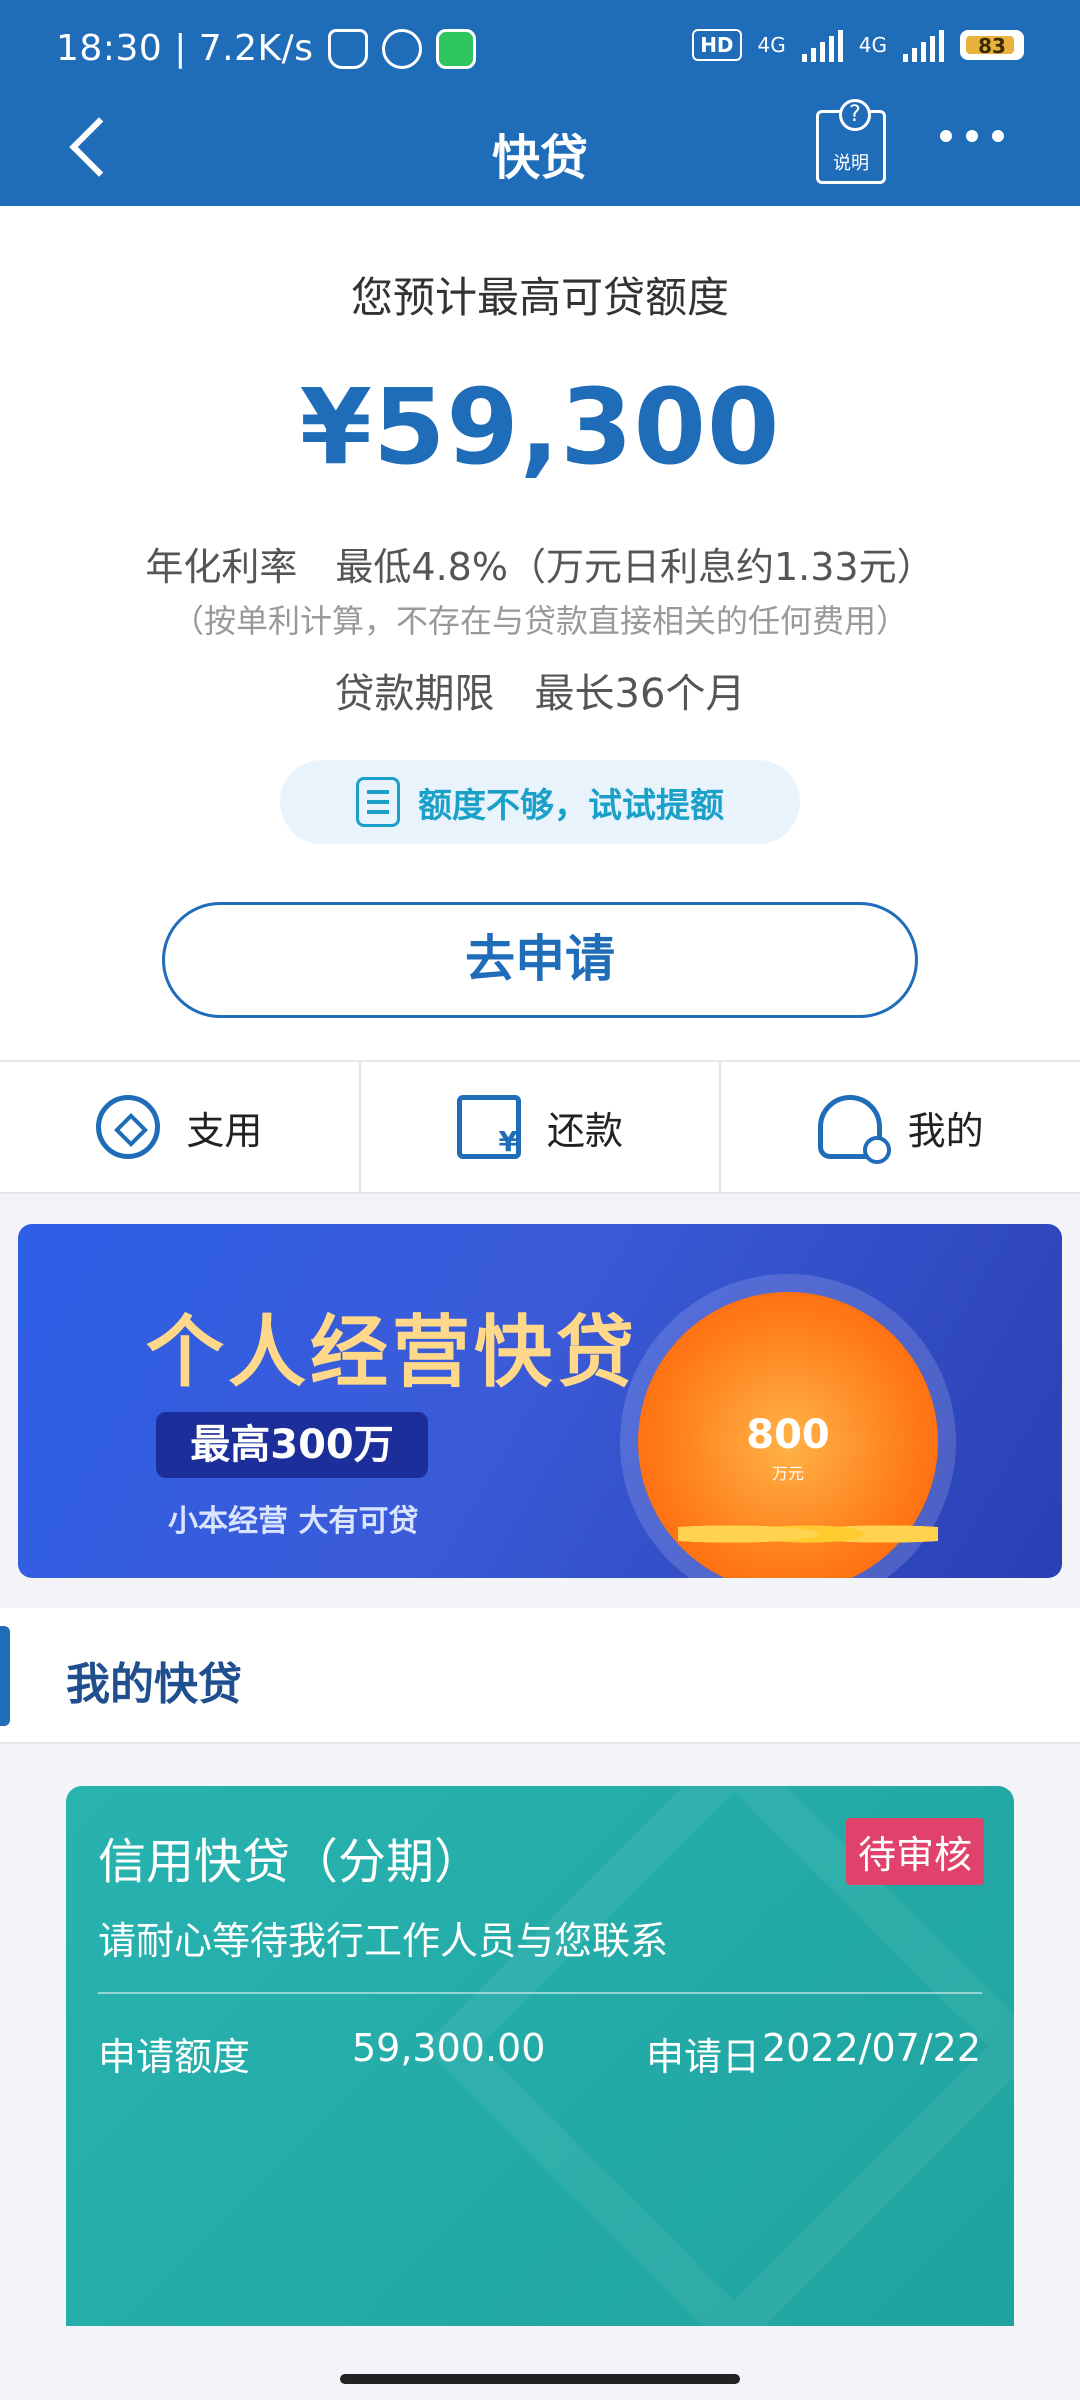 Image resolution: width=1080 pixels, height=2400 pixels. Describe the element at coordinates (185, 48) in the screenshot. I see `status-time-speed: 18:30 | 7.2K/s` at that location.